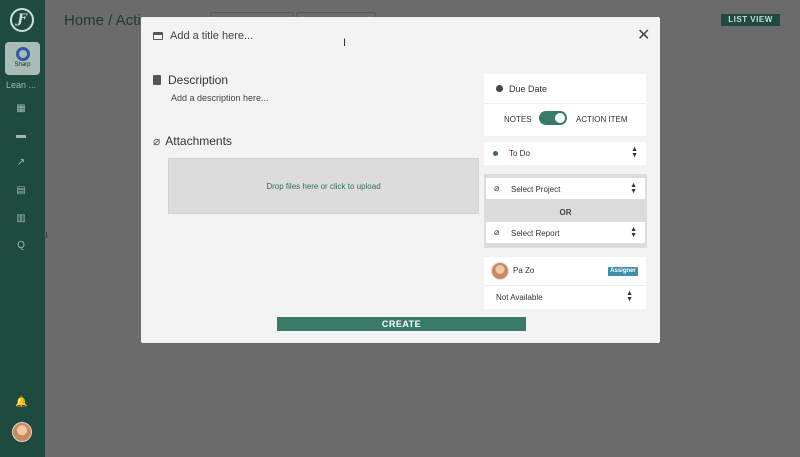 The height and width of the screenshot is (457, 800). I want to click on chart-icon: ↗, so click(21, 163).